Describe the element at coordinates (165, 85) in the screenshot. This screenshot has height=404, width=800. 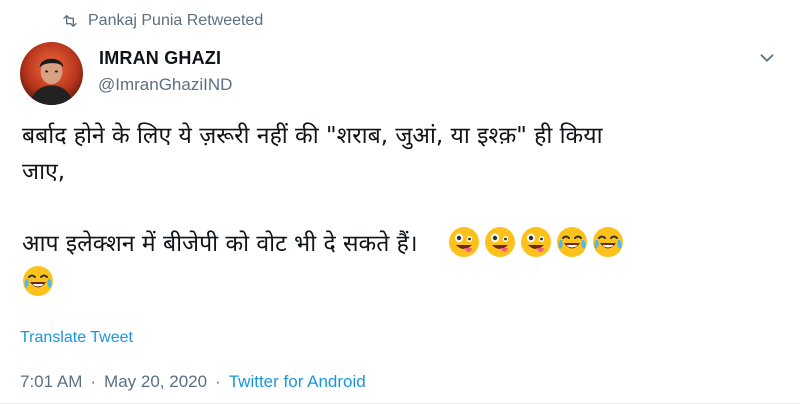
I see `author-handle: @ImranGhaziIND` at that location.